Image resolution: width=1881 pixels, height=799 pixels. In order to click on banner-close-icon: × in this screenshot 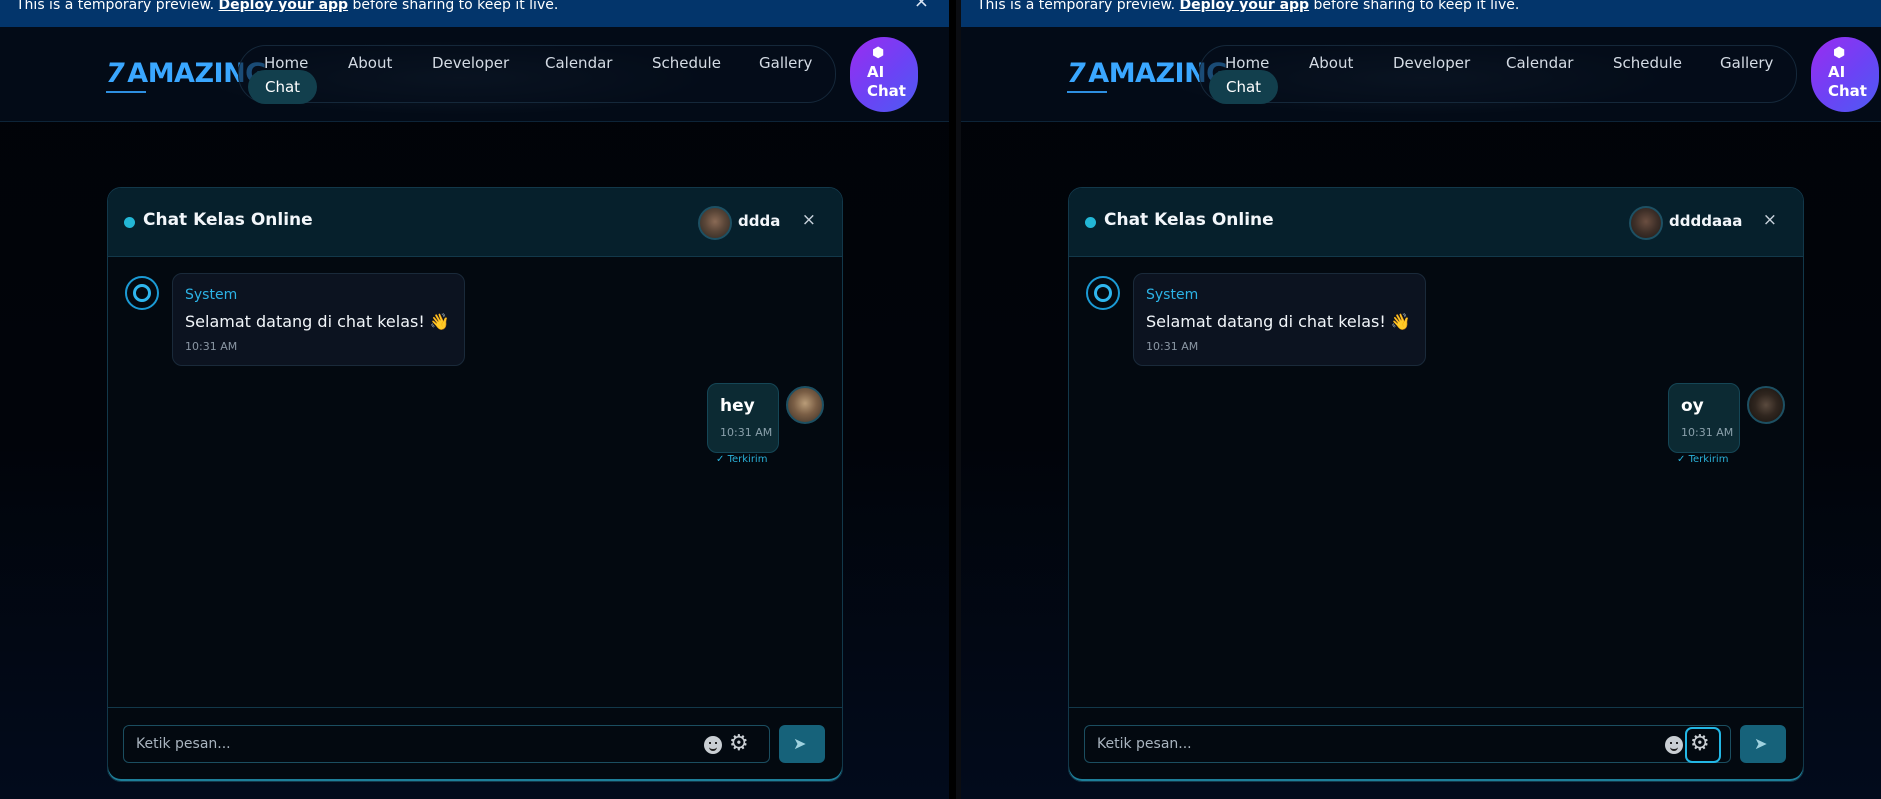, I will do `click(921, 5)`.